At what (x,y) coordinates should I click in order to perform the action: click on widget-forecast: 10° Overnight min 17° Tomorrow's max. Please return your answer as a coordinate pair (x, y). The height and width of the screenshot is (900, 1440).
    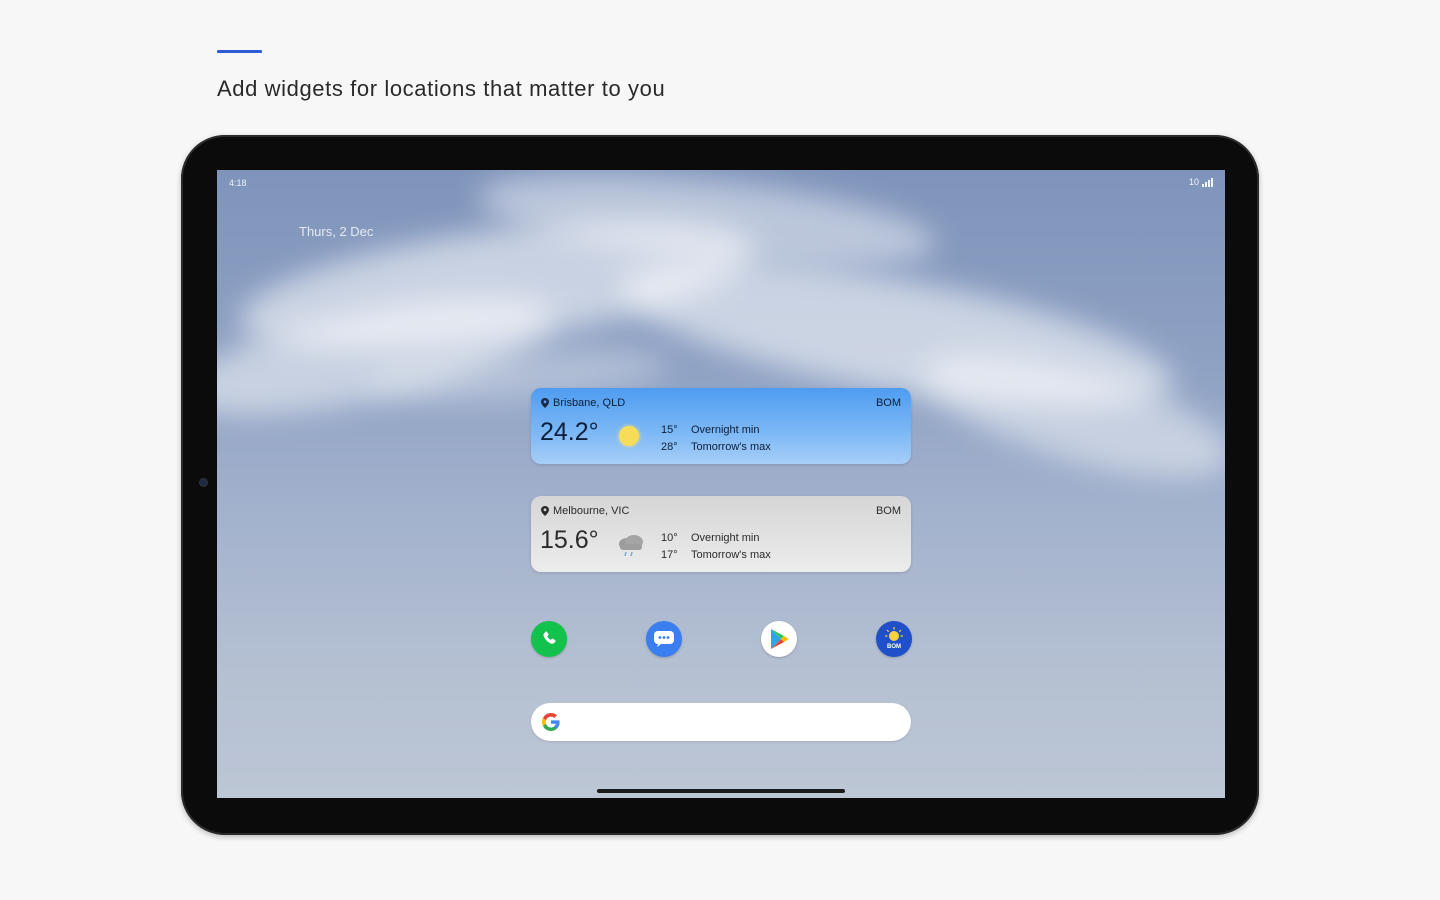
    Looking at the image, I should click on (716, 547).